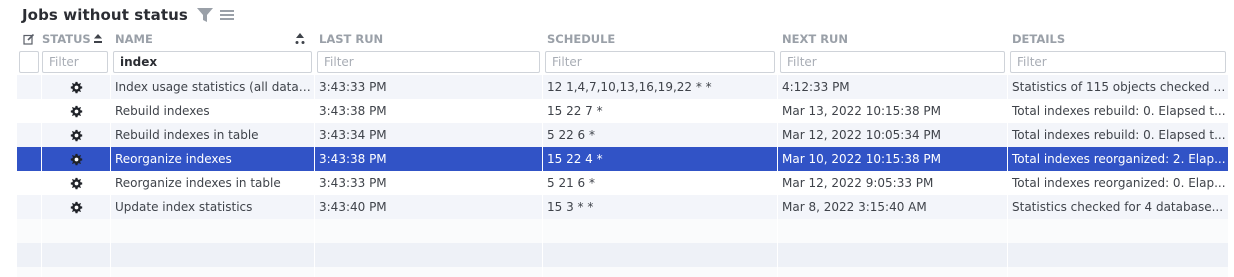 The width and height of the screenshot is (1234, 277). I want to click on next-run-filter-input, so click(892, 62).